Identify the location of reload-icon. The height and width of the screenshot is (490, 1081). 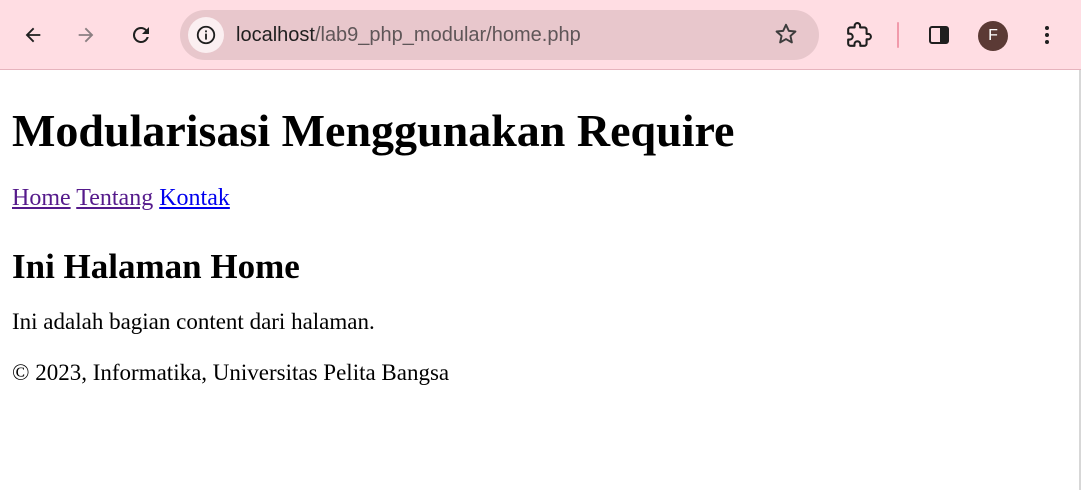
(140, 34).